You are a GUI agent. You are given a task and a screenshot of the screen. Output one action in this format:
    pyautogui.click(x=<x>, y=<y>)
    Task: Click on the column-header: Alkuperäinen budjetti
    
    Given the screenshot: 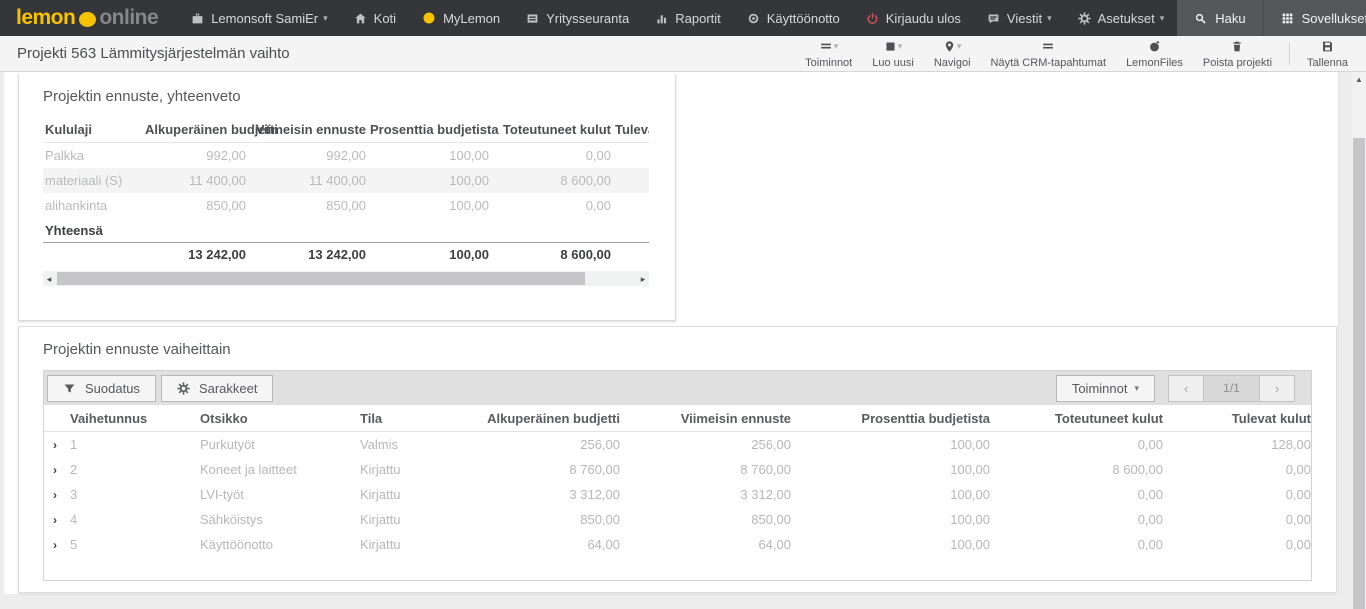 What is the action you would take?
    pyautogui.click(x=551, y=418)
    